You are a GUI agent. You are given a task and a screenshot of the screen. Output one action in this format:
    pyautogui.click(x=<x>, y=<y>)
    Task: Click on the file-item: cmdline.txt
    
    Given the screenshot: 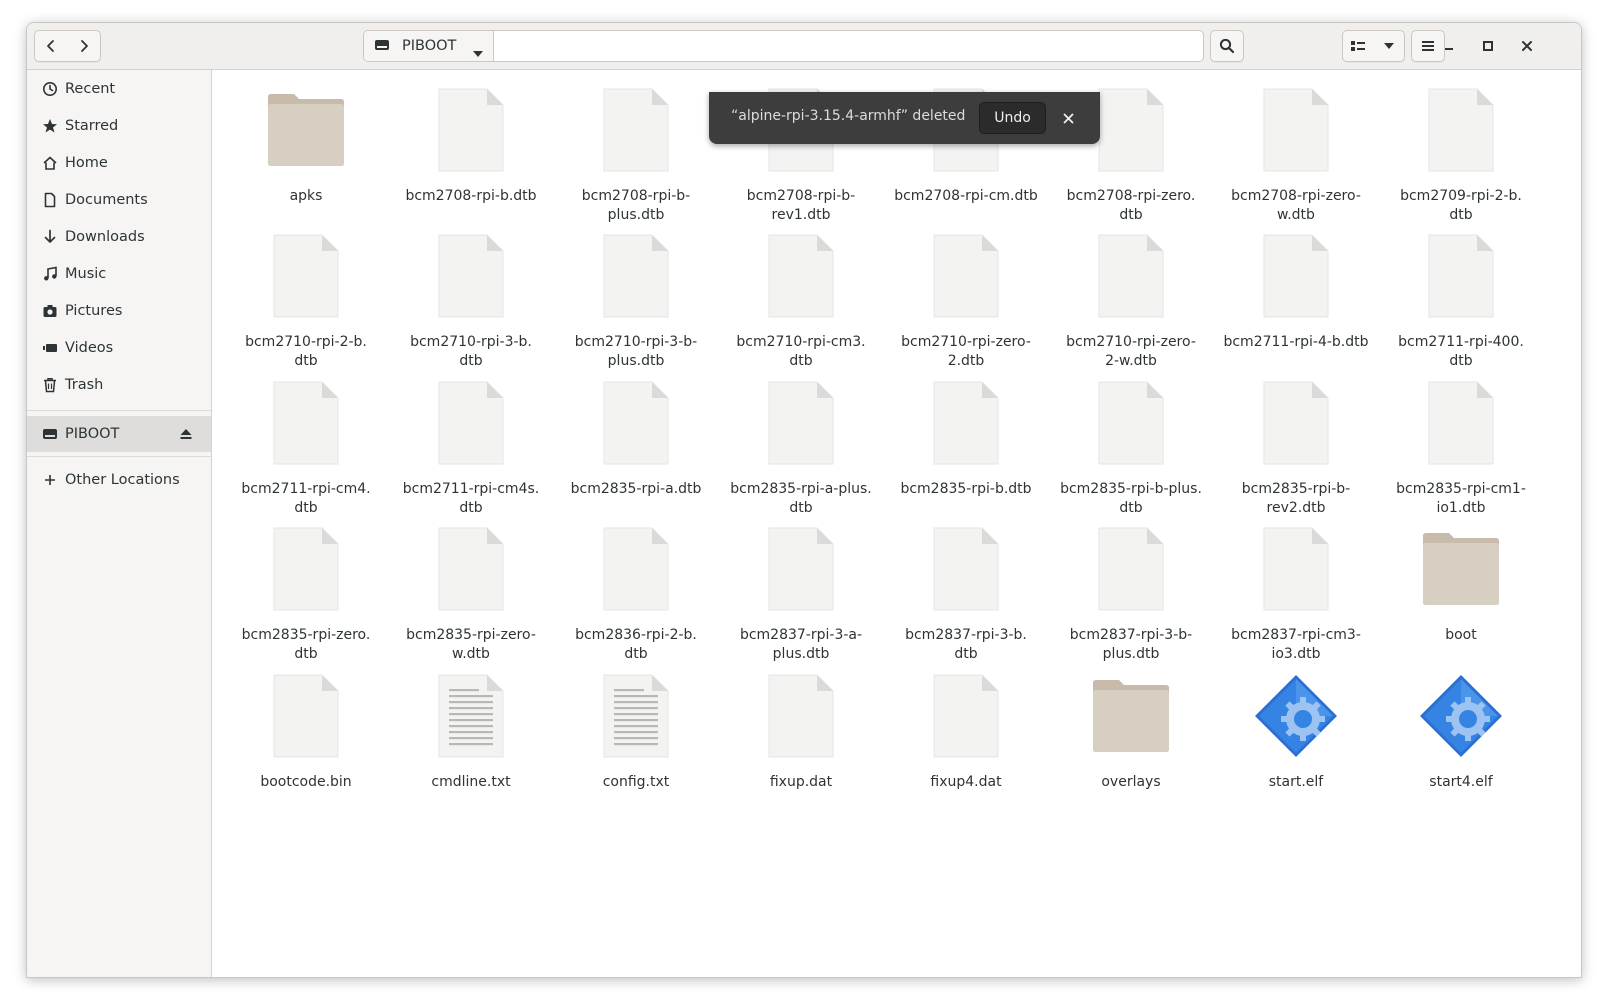 What is the action you would take?
    pyautogui.click(x=471, y=743)
    